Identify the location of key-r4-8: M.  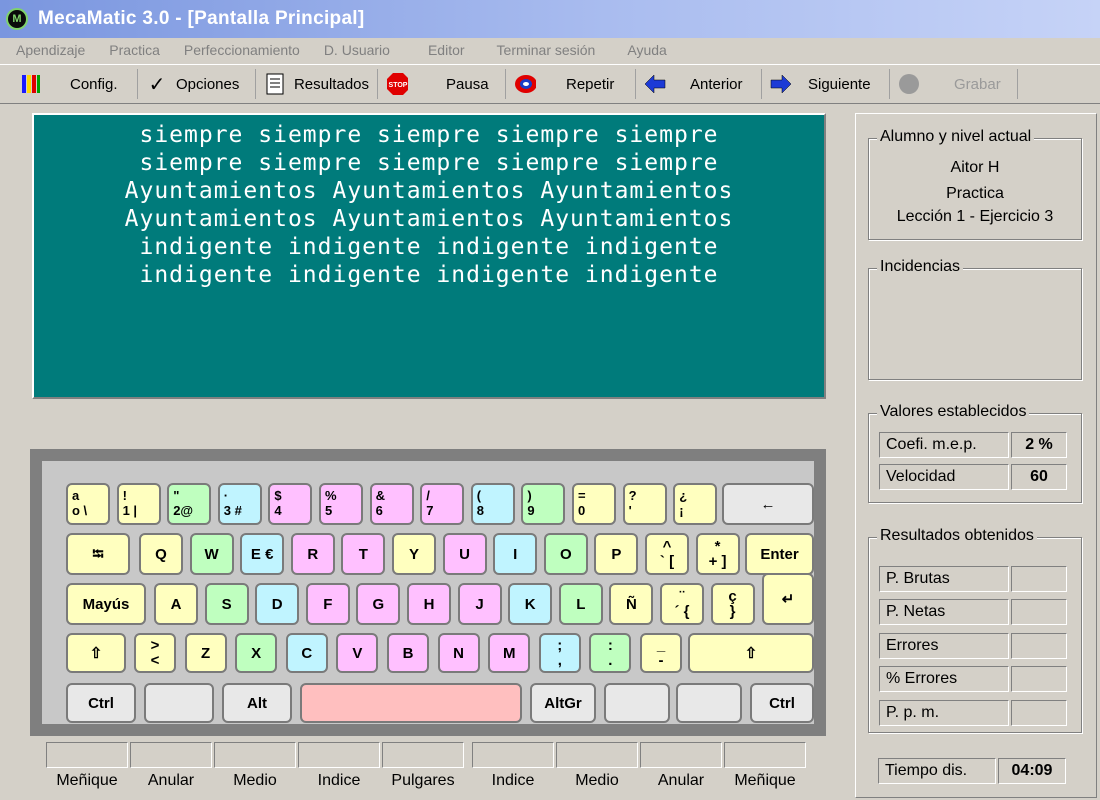
(509, 653).